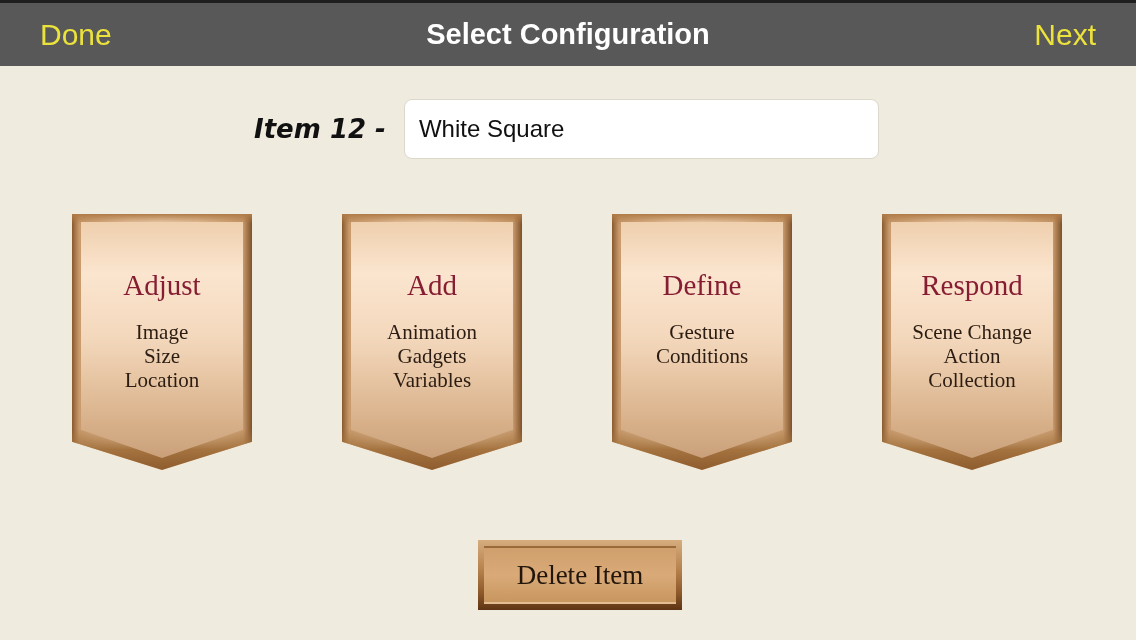  I want to click on item-label: Item 12 -, so click(320, 129).